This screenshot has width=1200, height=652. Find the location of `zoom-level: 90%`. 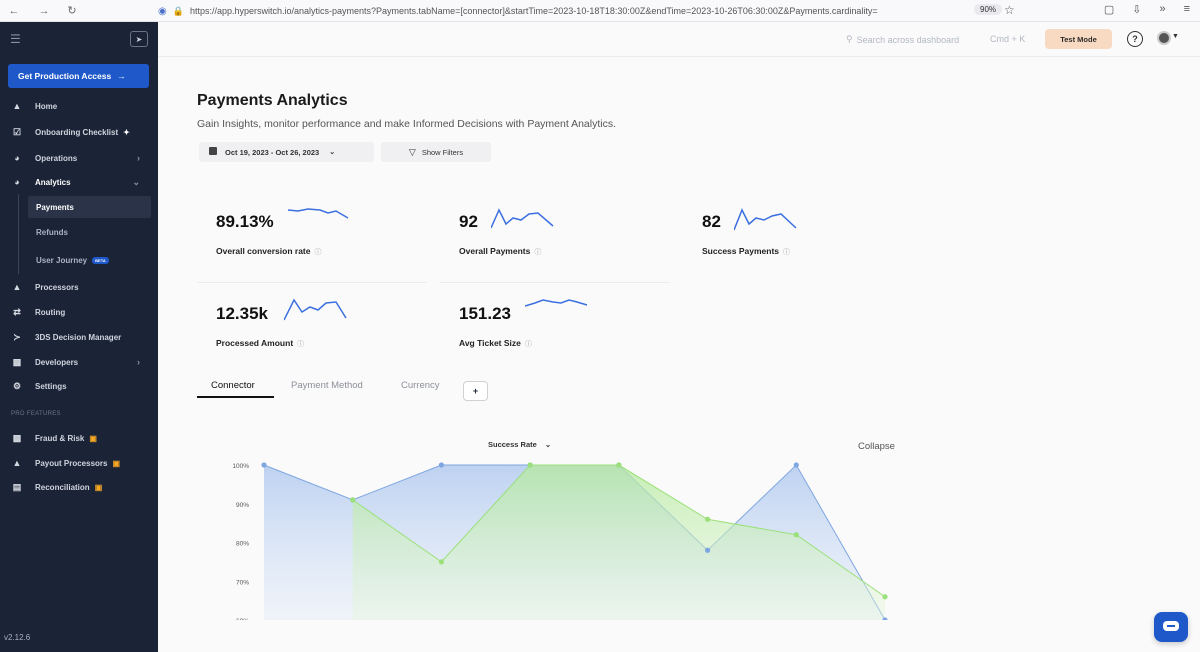

zoom-level: 90% is located at coordinates (988, 9).